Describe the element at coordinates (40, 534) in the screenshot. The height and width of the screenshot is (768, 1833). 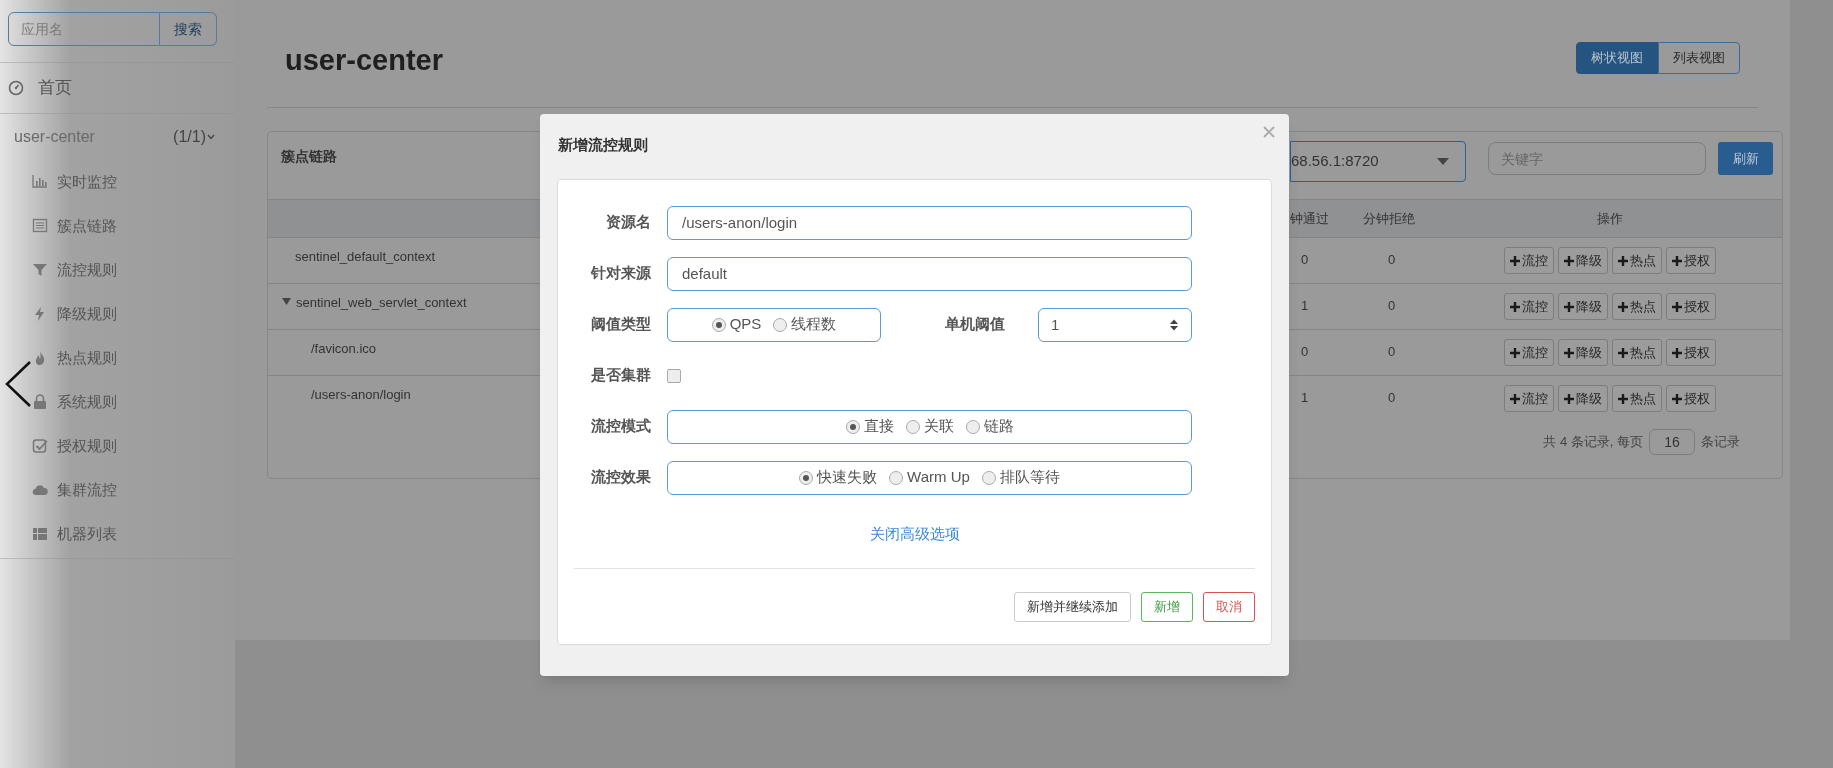
I see `grid-icon` at that location.